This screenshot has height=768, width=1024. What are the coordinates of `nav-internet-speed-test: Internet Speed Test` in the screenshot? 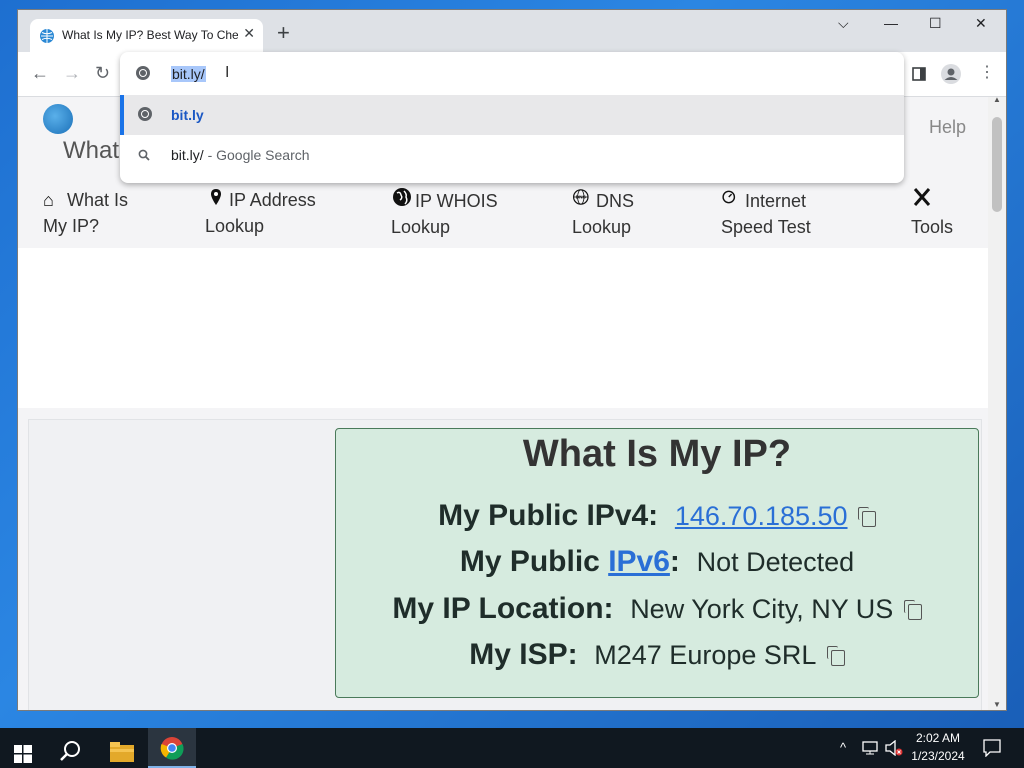 It's located at (766, 213).